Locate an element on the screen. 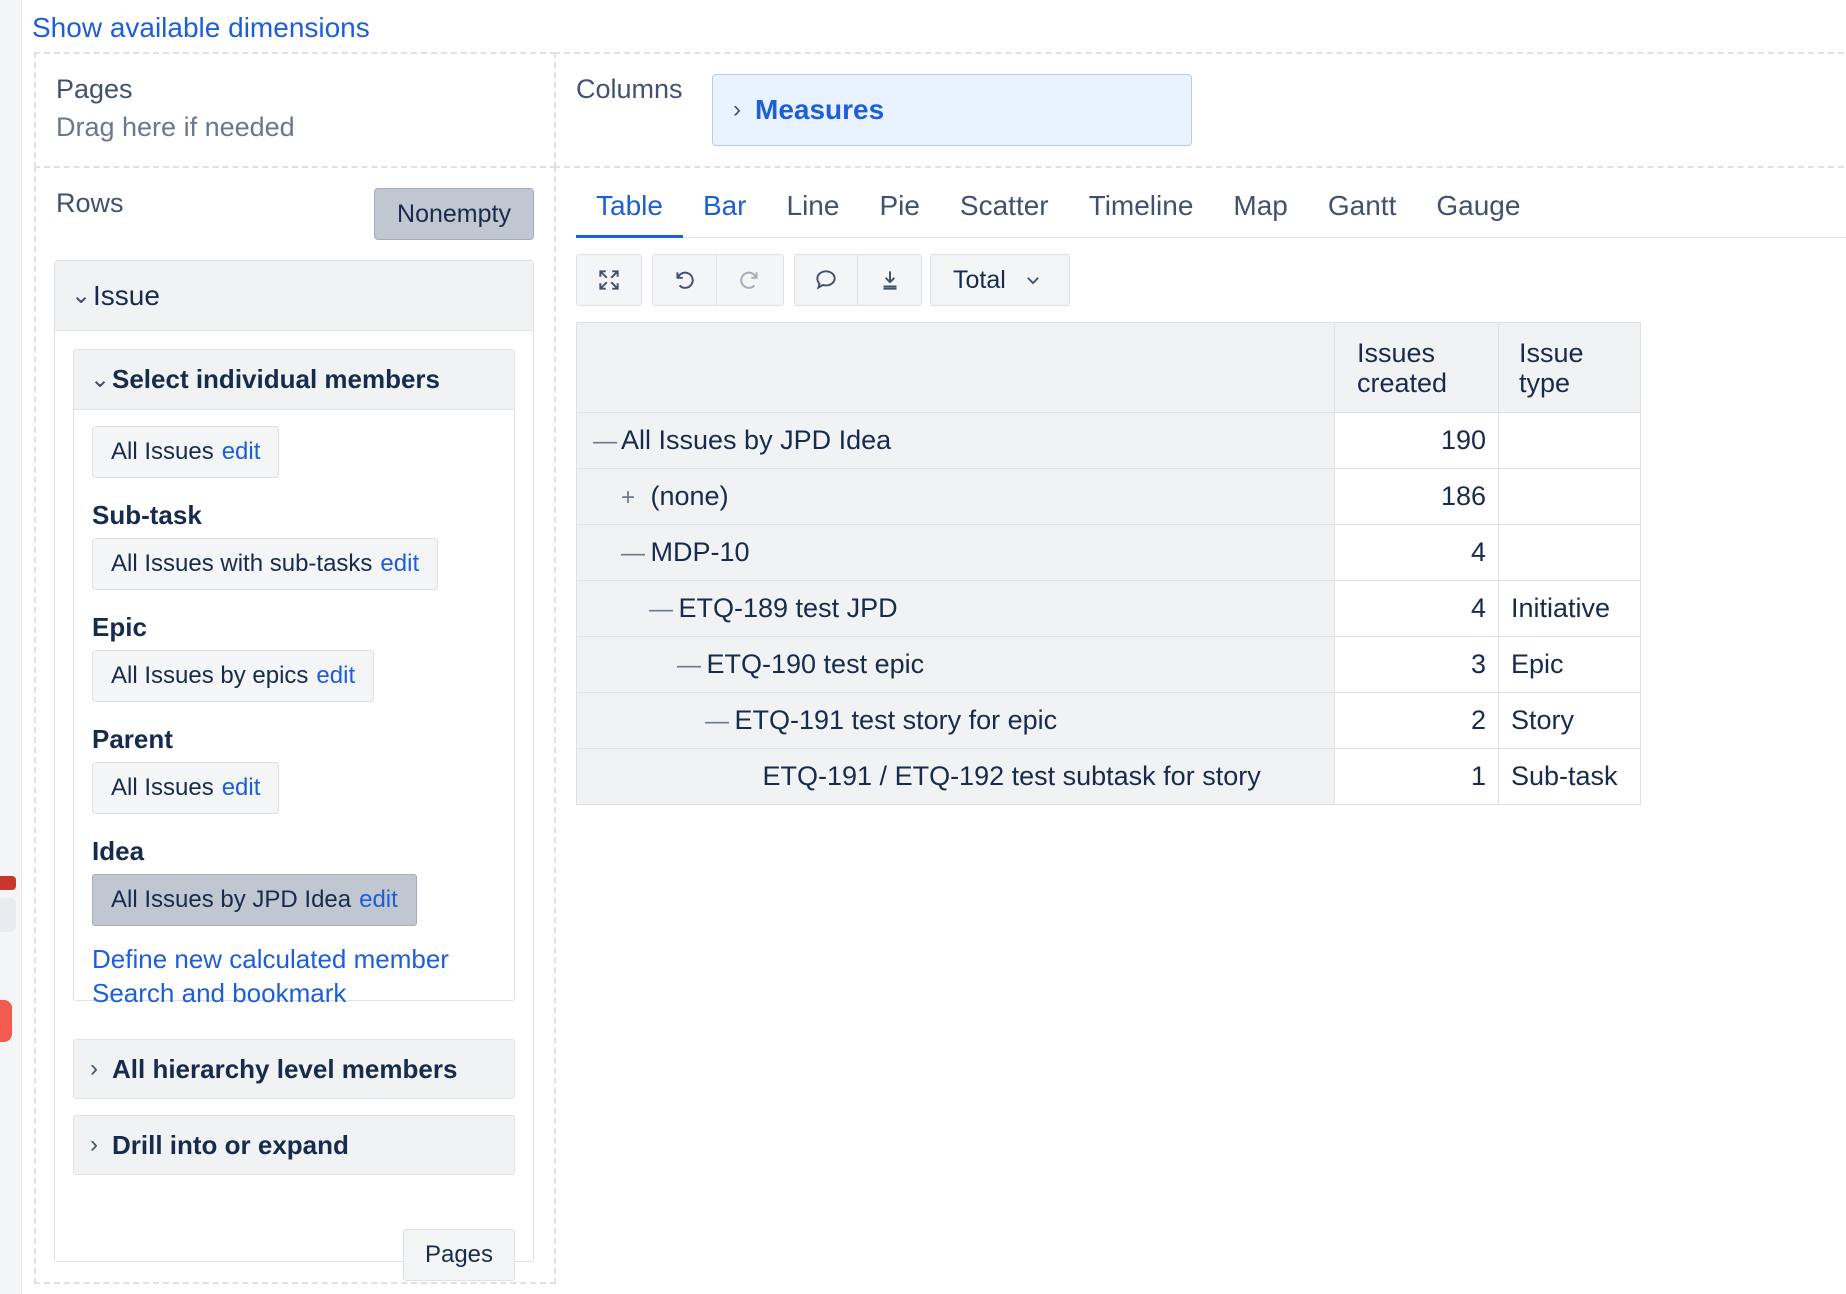 This screenshot has height=1294, width=1846. member-label: All Issues with sub-tasks is located at coordinates (242, 563).